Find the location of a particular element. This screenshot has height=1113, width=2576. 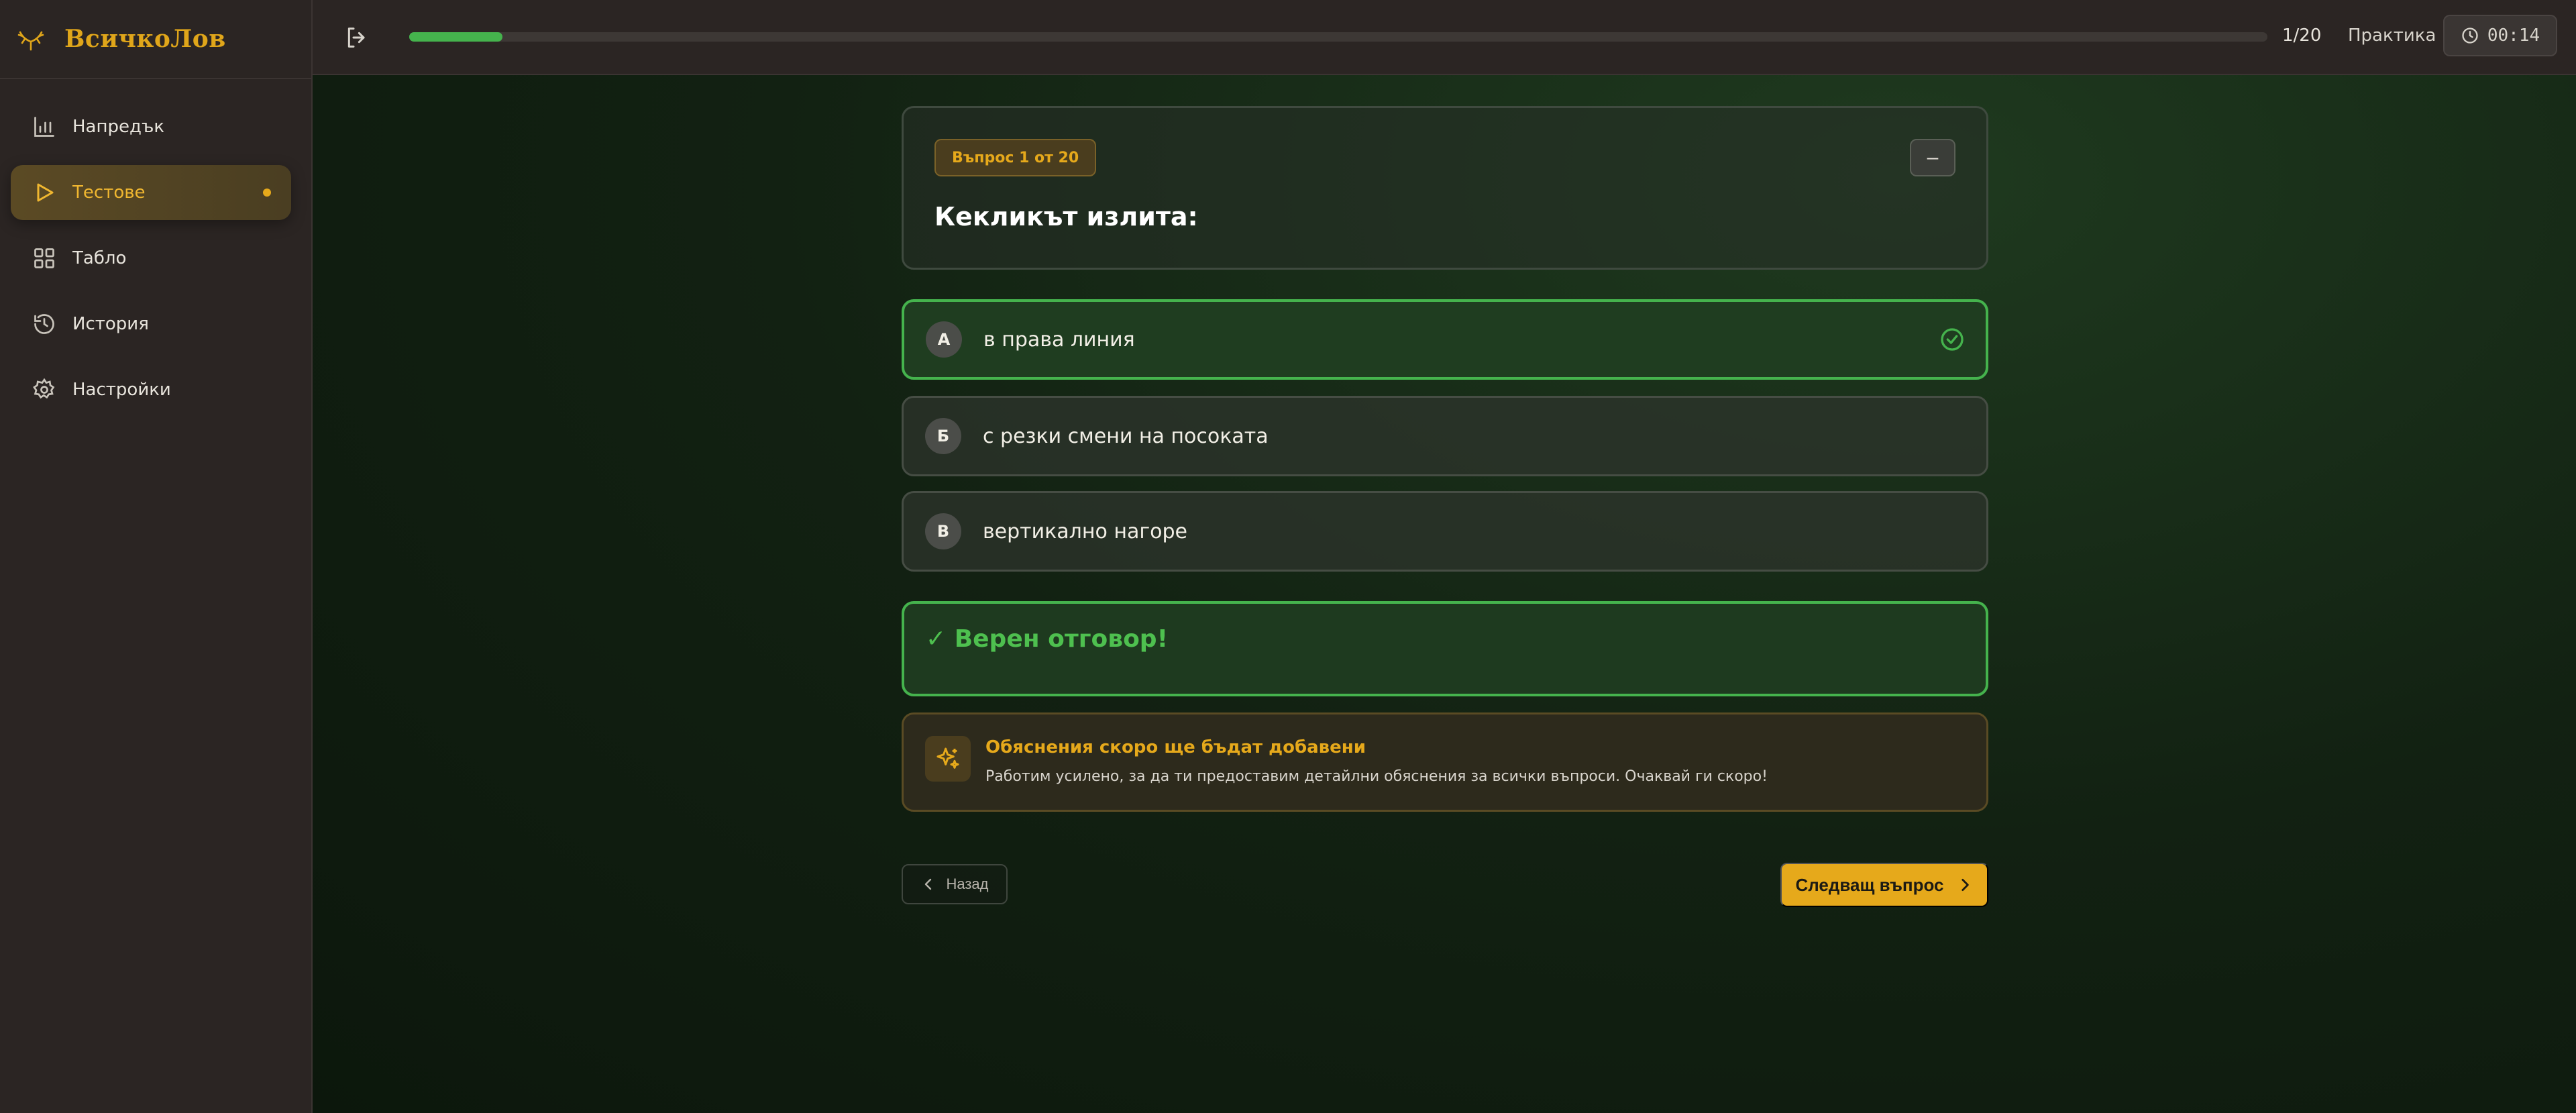

history-icon is located at coordinates (44, 324).